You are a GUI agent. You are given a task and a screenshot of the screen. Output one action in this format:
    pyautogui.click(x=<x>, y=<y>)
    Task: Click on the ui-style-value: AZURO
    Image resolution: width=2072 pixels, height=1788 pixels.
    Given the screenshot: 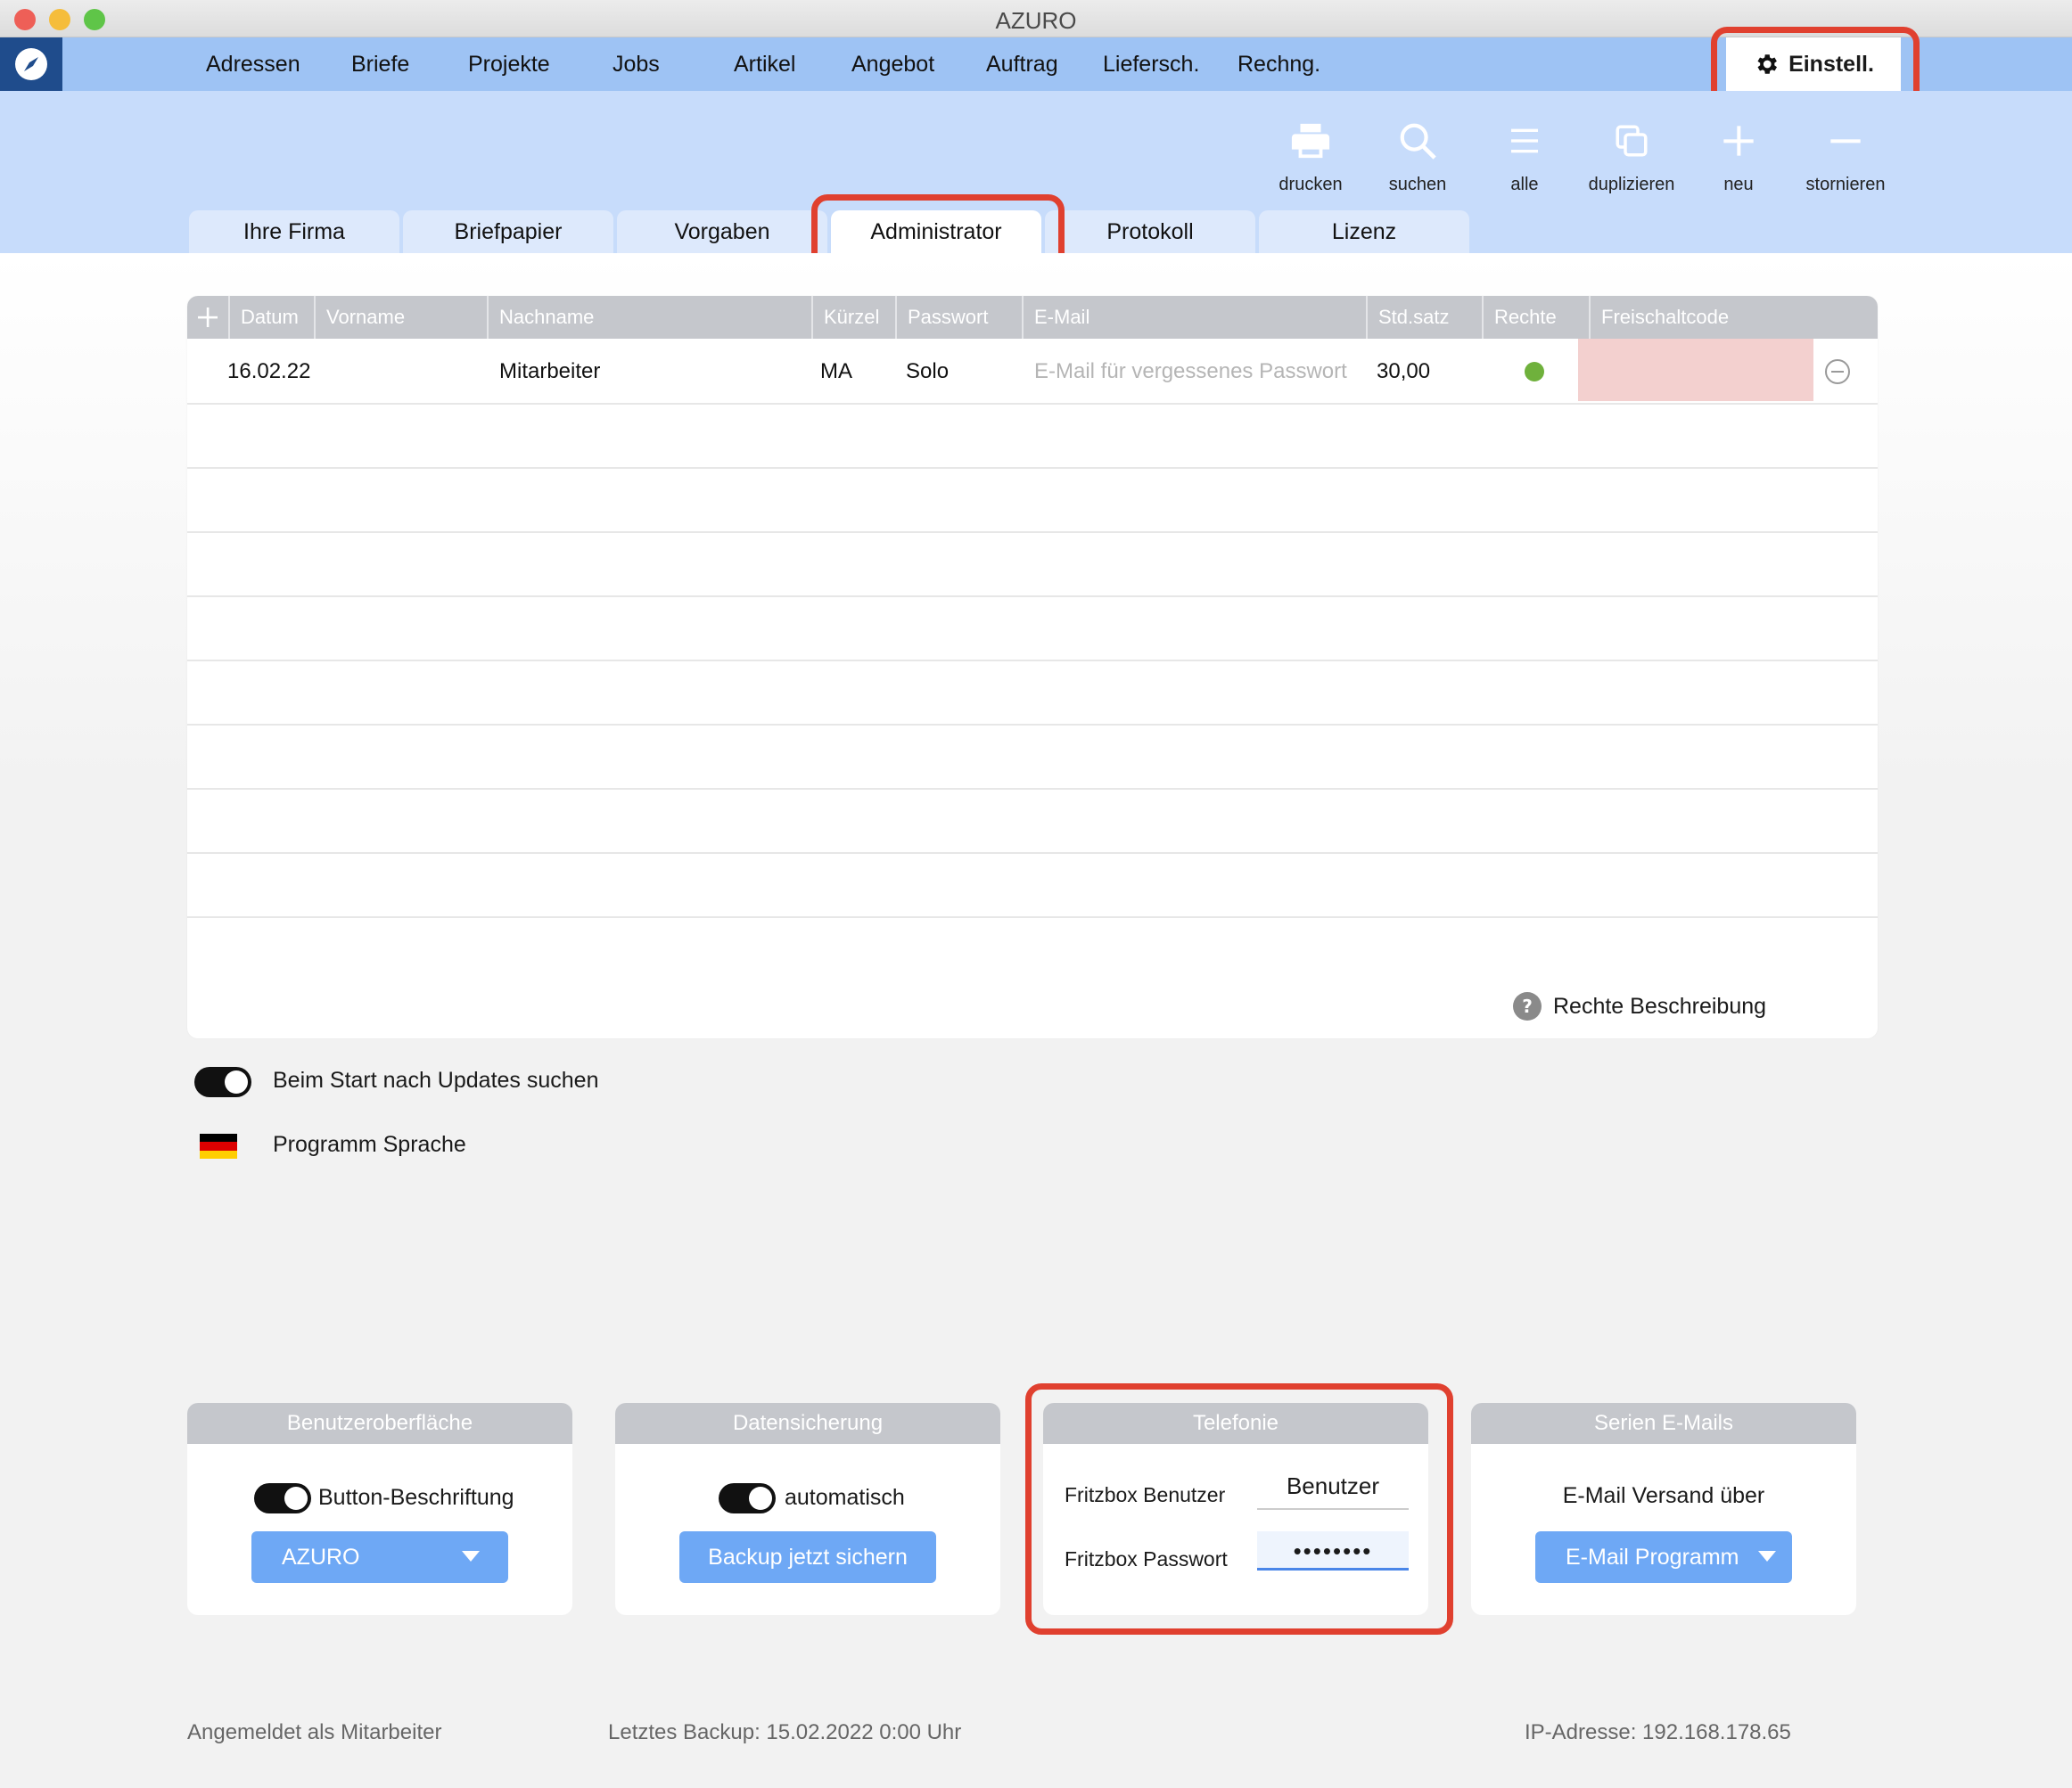 What is the action you would take?
    pyautogui.click(x=321, y=1557)
    